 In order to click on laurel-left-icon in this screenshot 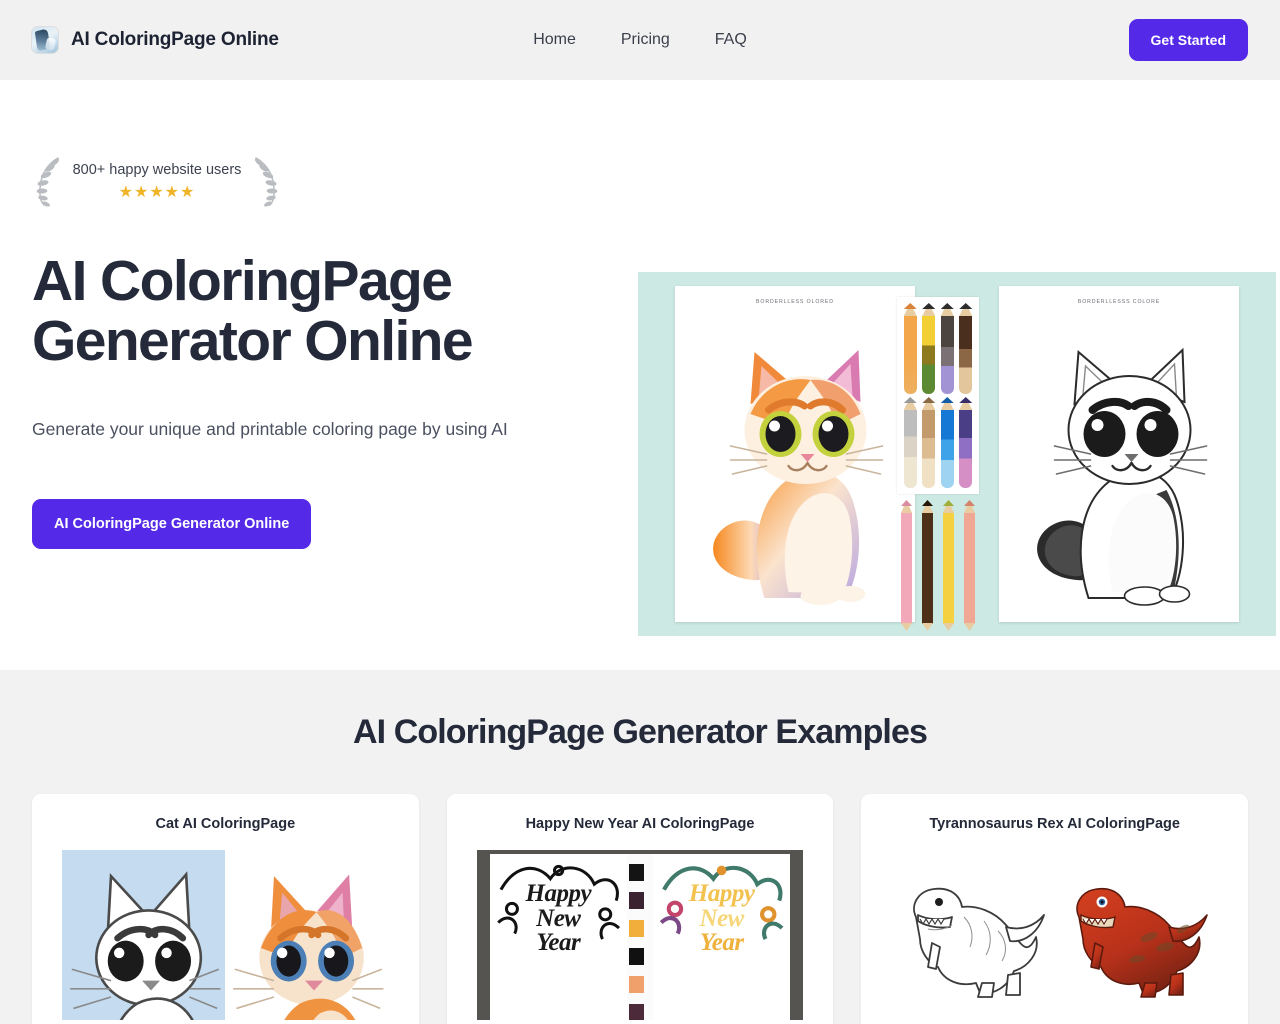, I will do `click(48, 182)`.